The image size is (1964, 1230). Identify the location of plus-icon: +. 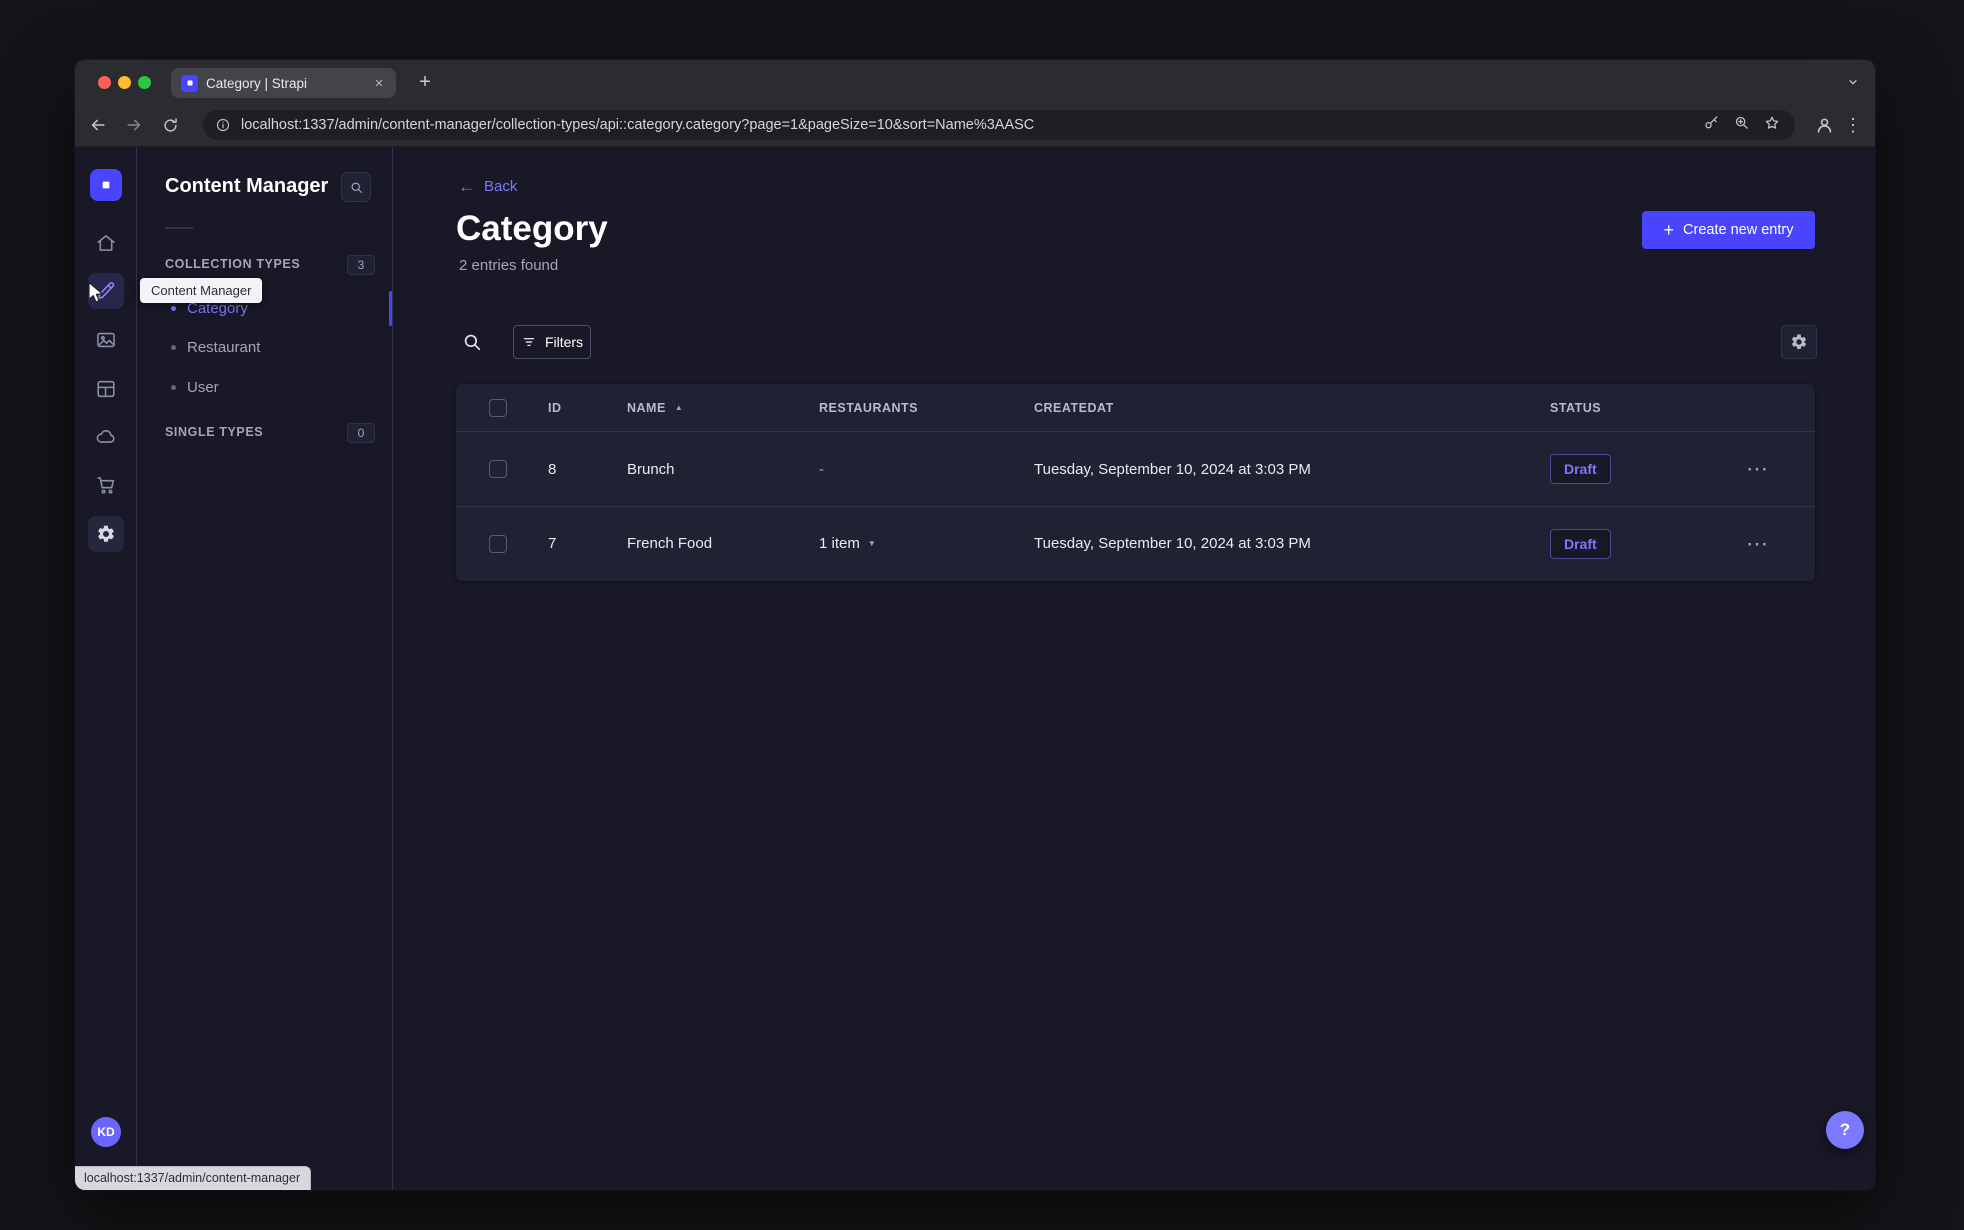
(1669, 229).